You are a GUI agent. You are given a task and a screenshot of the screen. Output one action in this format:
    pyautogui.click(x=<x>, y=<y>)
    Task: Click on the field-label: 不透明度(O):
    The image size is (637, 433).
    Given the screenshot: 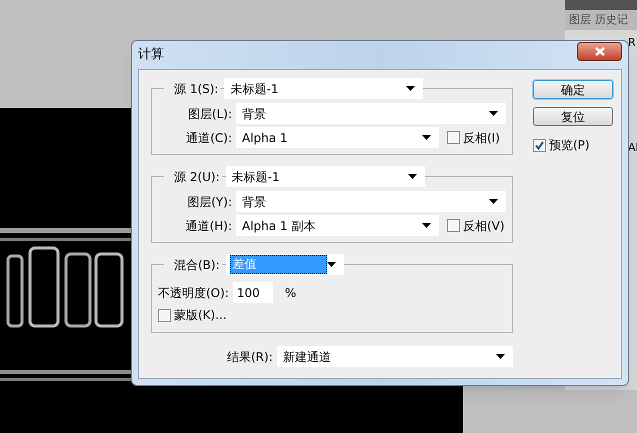 What is the action you would take?
    pyautogui.click(x=193, y=293)
    